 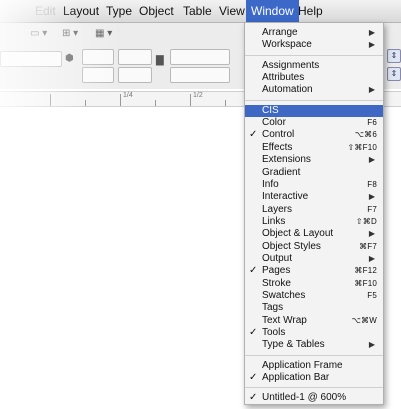 I want to click on menu-item-extensions: Extensions ▶, so click(x=314, y=160).